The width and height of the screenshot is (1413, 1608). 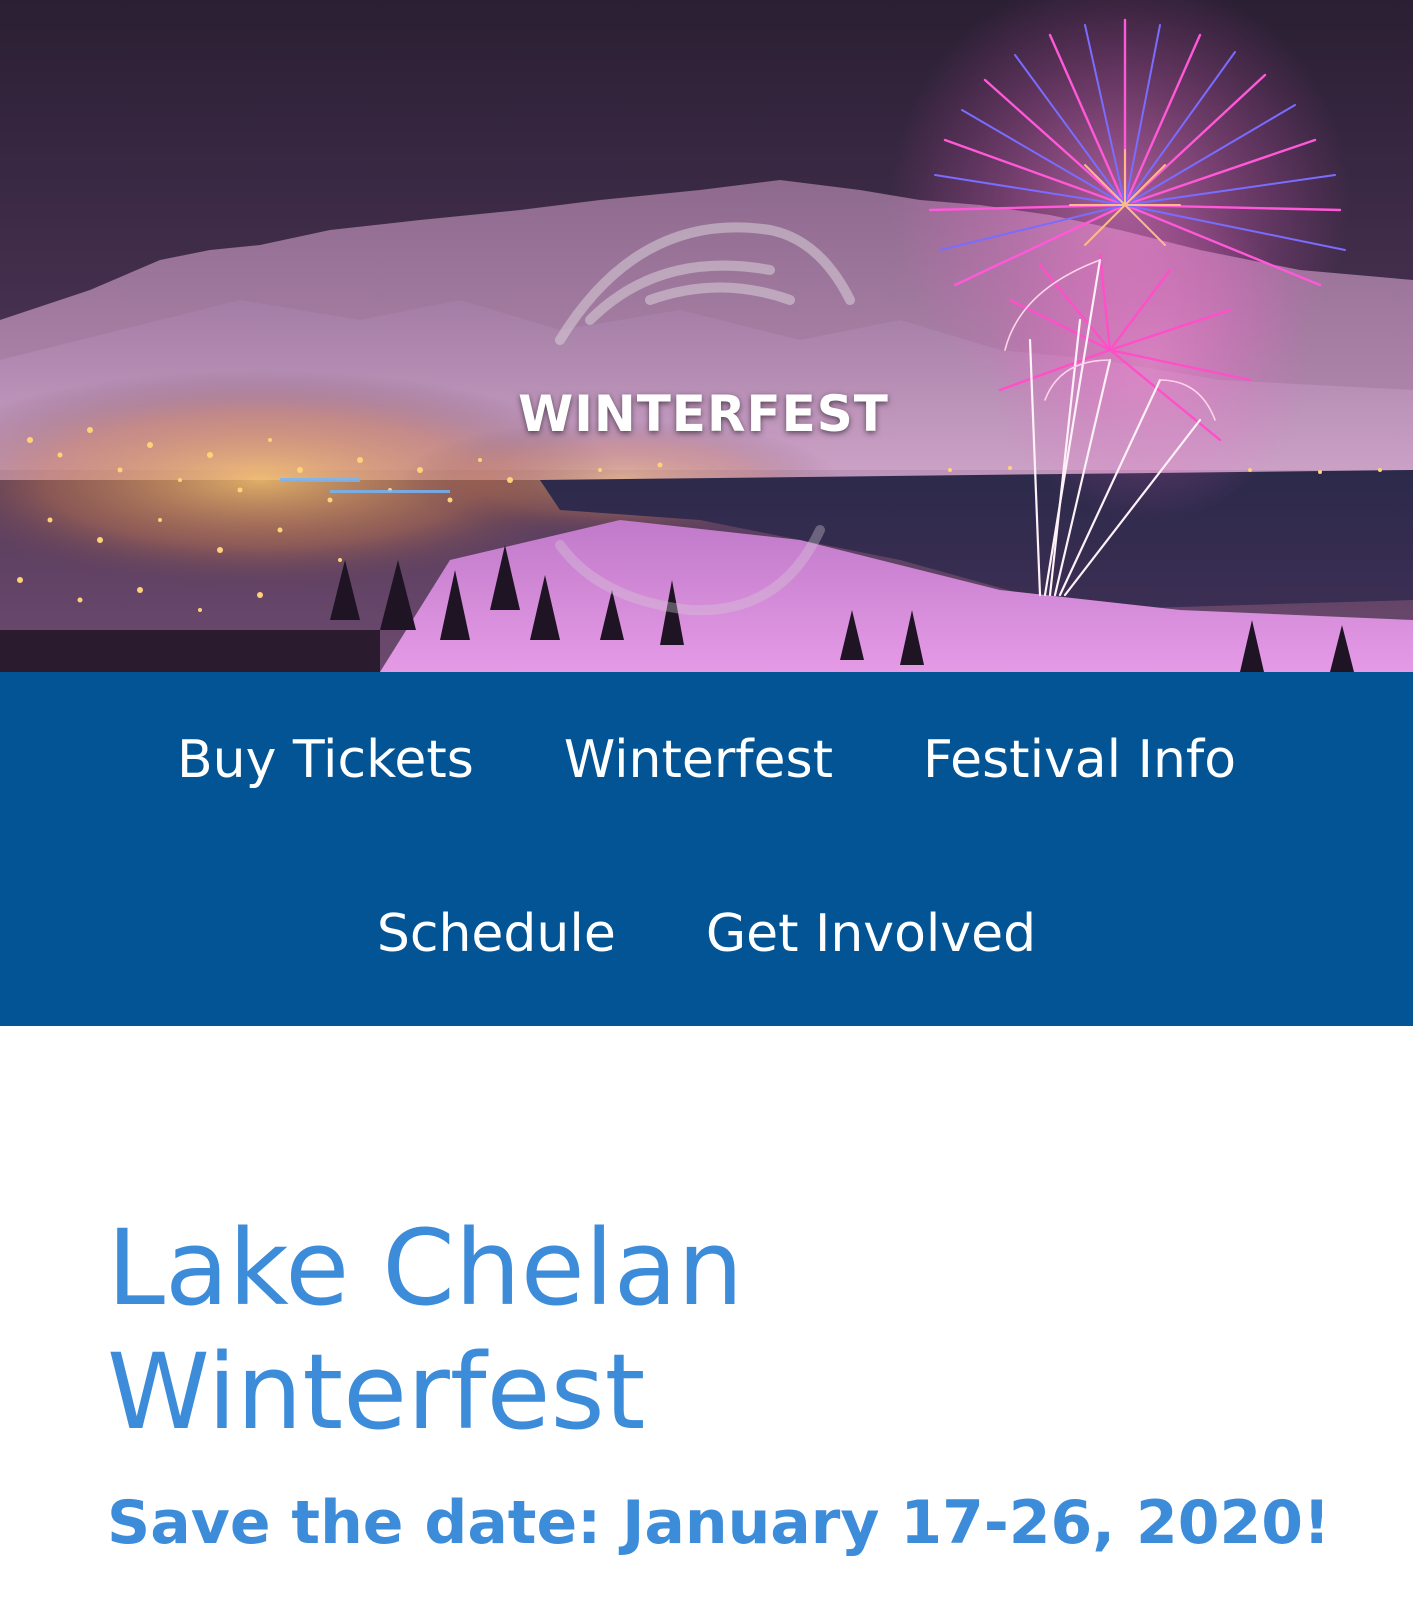 What do you see at coordinates (871, 934) in the screenshot?
I see `nav-get-involved: Get Involved` at bounding box center [871, 934].